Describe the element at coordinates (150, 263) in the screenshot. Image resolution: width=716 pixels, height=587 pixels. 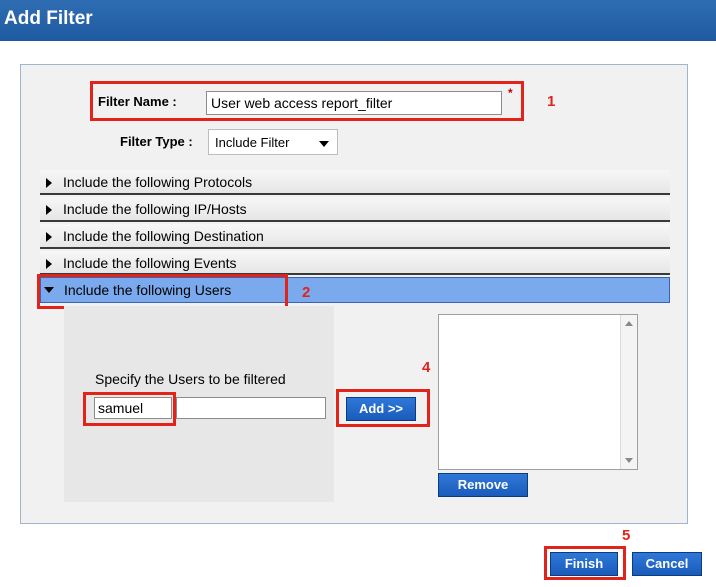
I see `section-label: Include the following Events` at that location.